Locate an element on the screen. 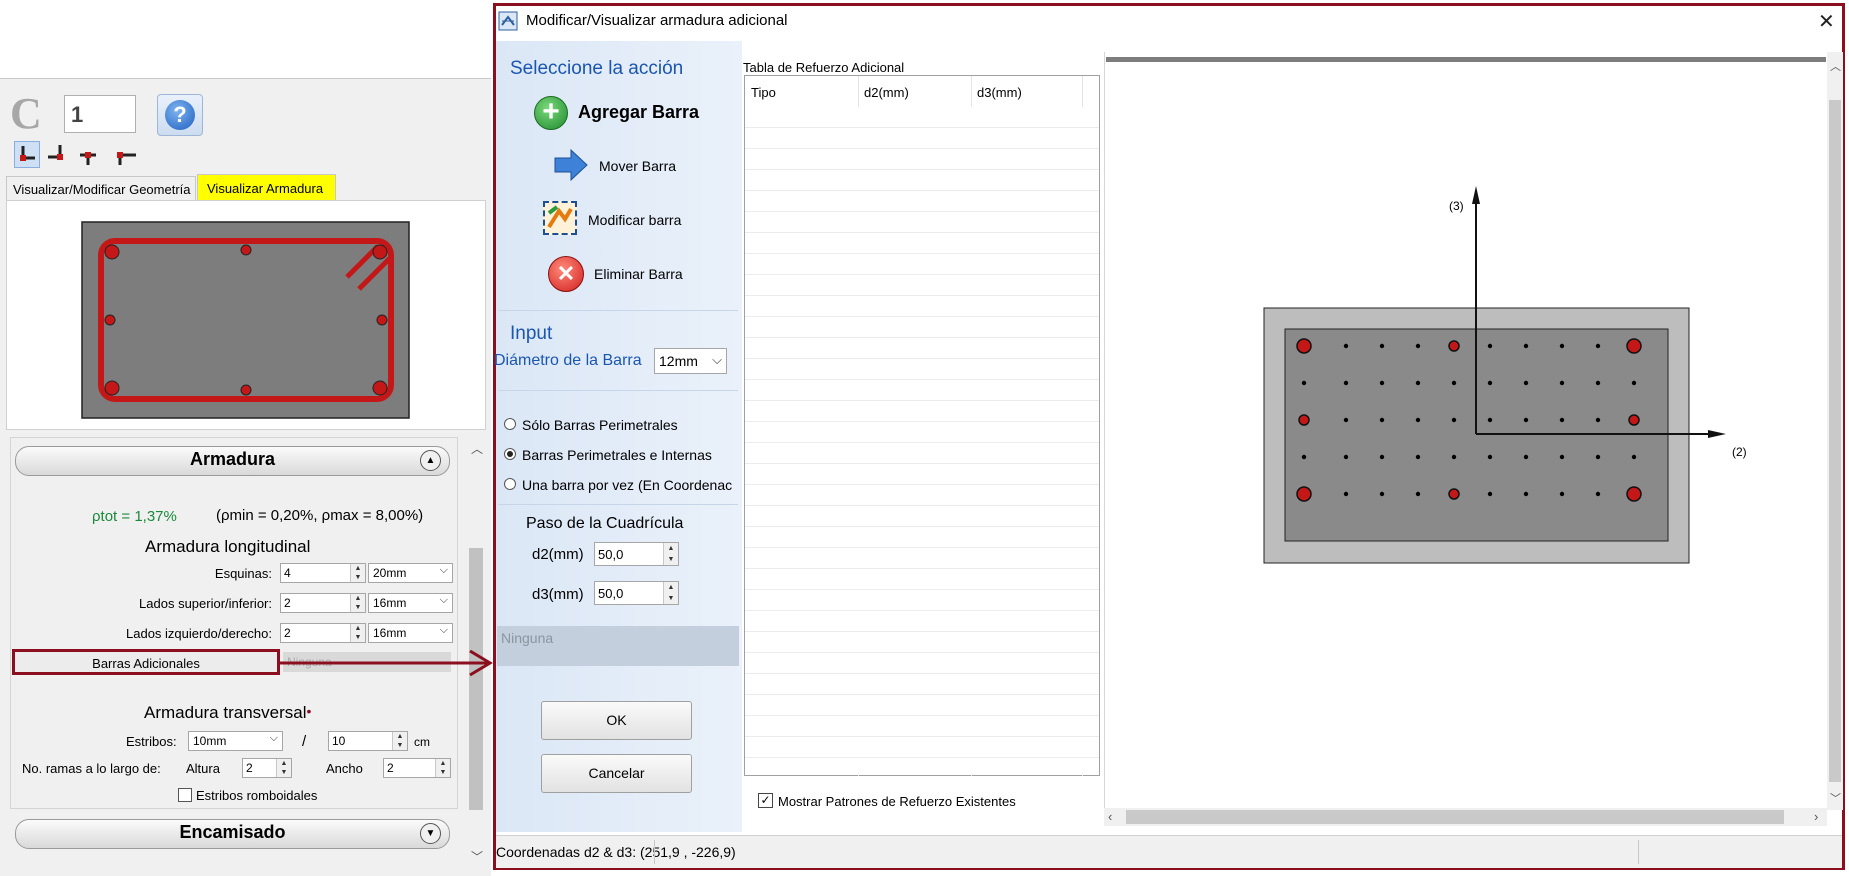 Image resolution: width=1849 pixels, height=876 pixels. option-perimetrales: Sólo Barras Perimetrales is located at coordinates (623, 425).